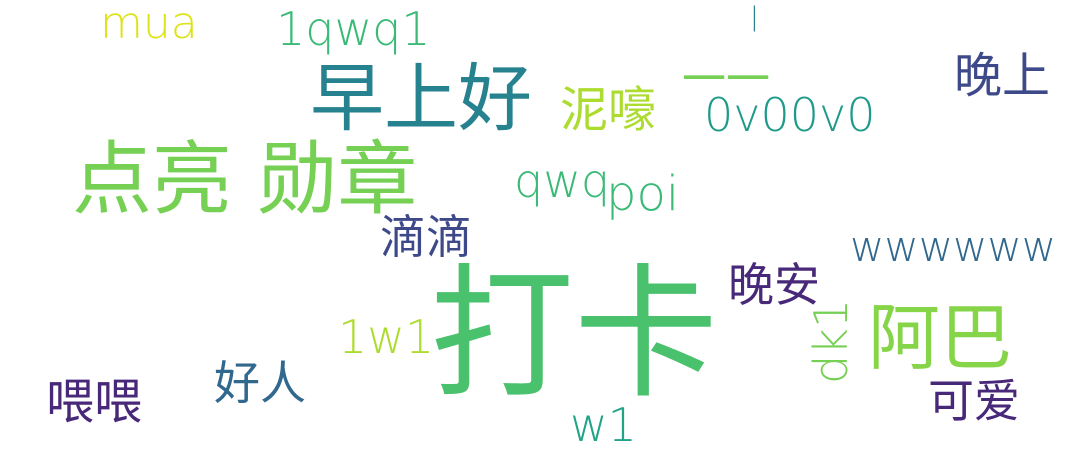 The height and width of the screenshot is (463, 1080). What do you see at coordinates (643, 194) in the screenshot?
I see `word-poi: poi` at bounding box center [643, 194].